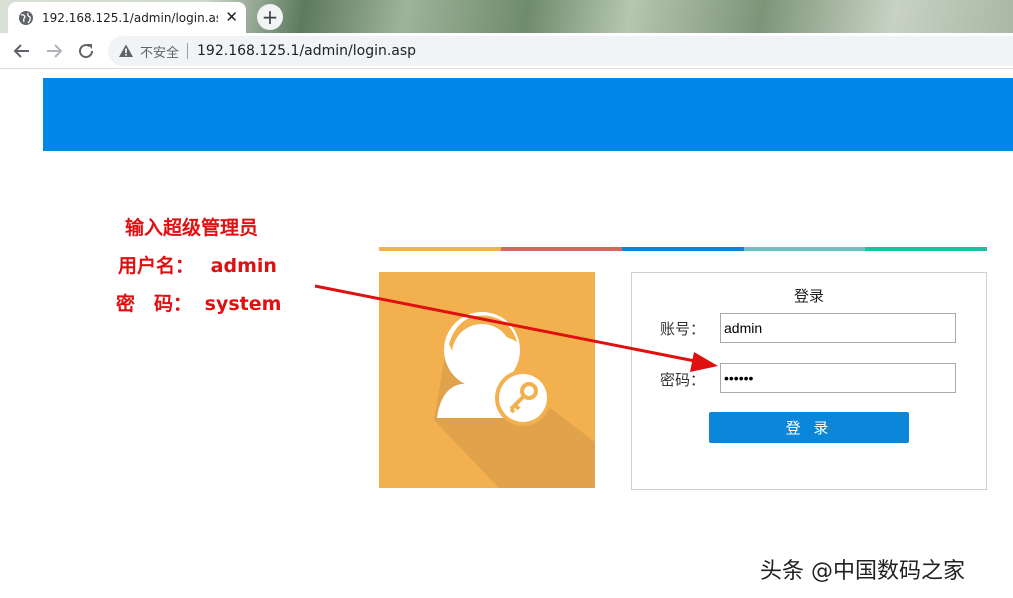  Describe the element at coordinates (126, 50) in the screenshot. I see `warning-triangle-icon` at that location.